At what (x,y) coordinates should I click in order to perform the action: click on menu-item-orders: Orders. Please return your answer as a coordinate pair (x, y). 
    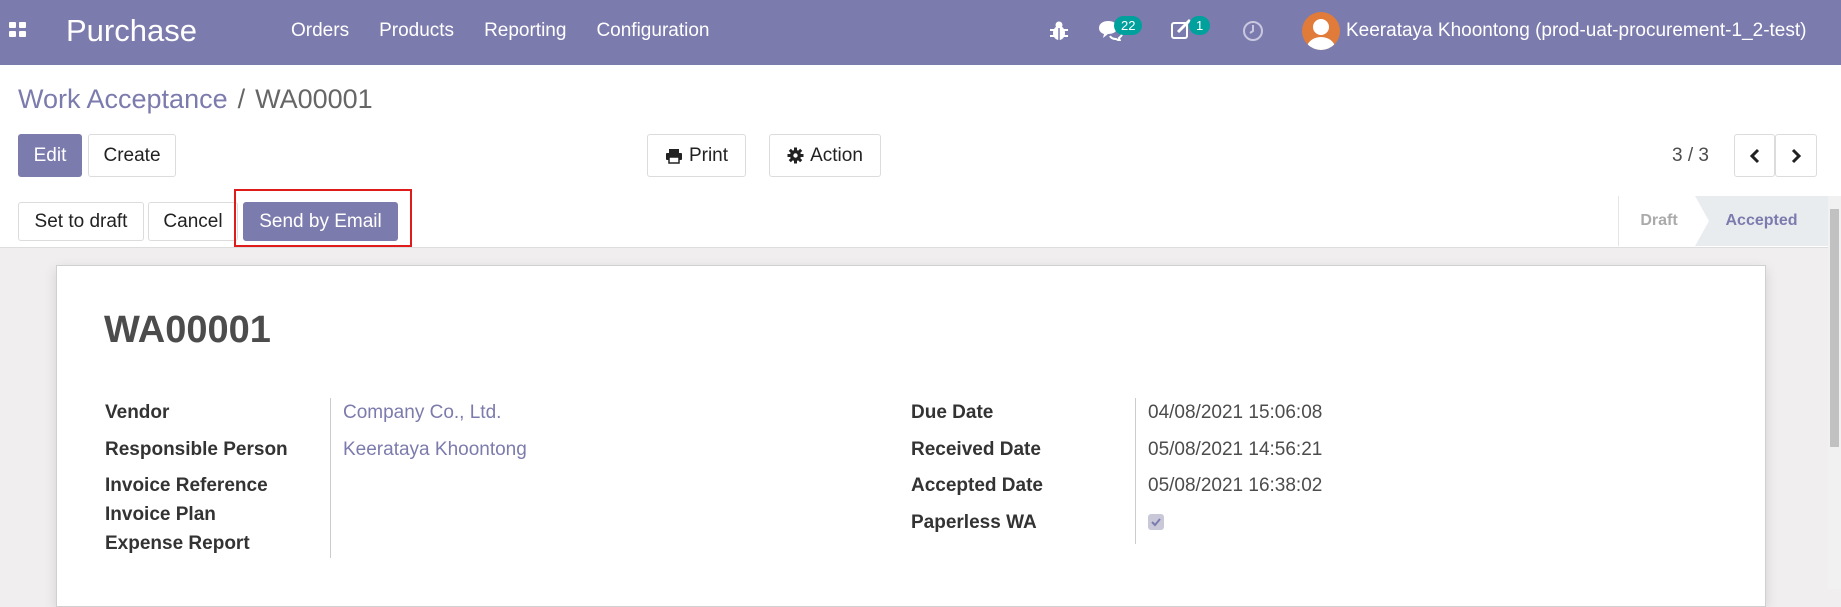
    Looking at the image, I should click on (320, 31).